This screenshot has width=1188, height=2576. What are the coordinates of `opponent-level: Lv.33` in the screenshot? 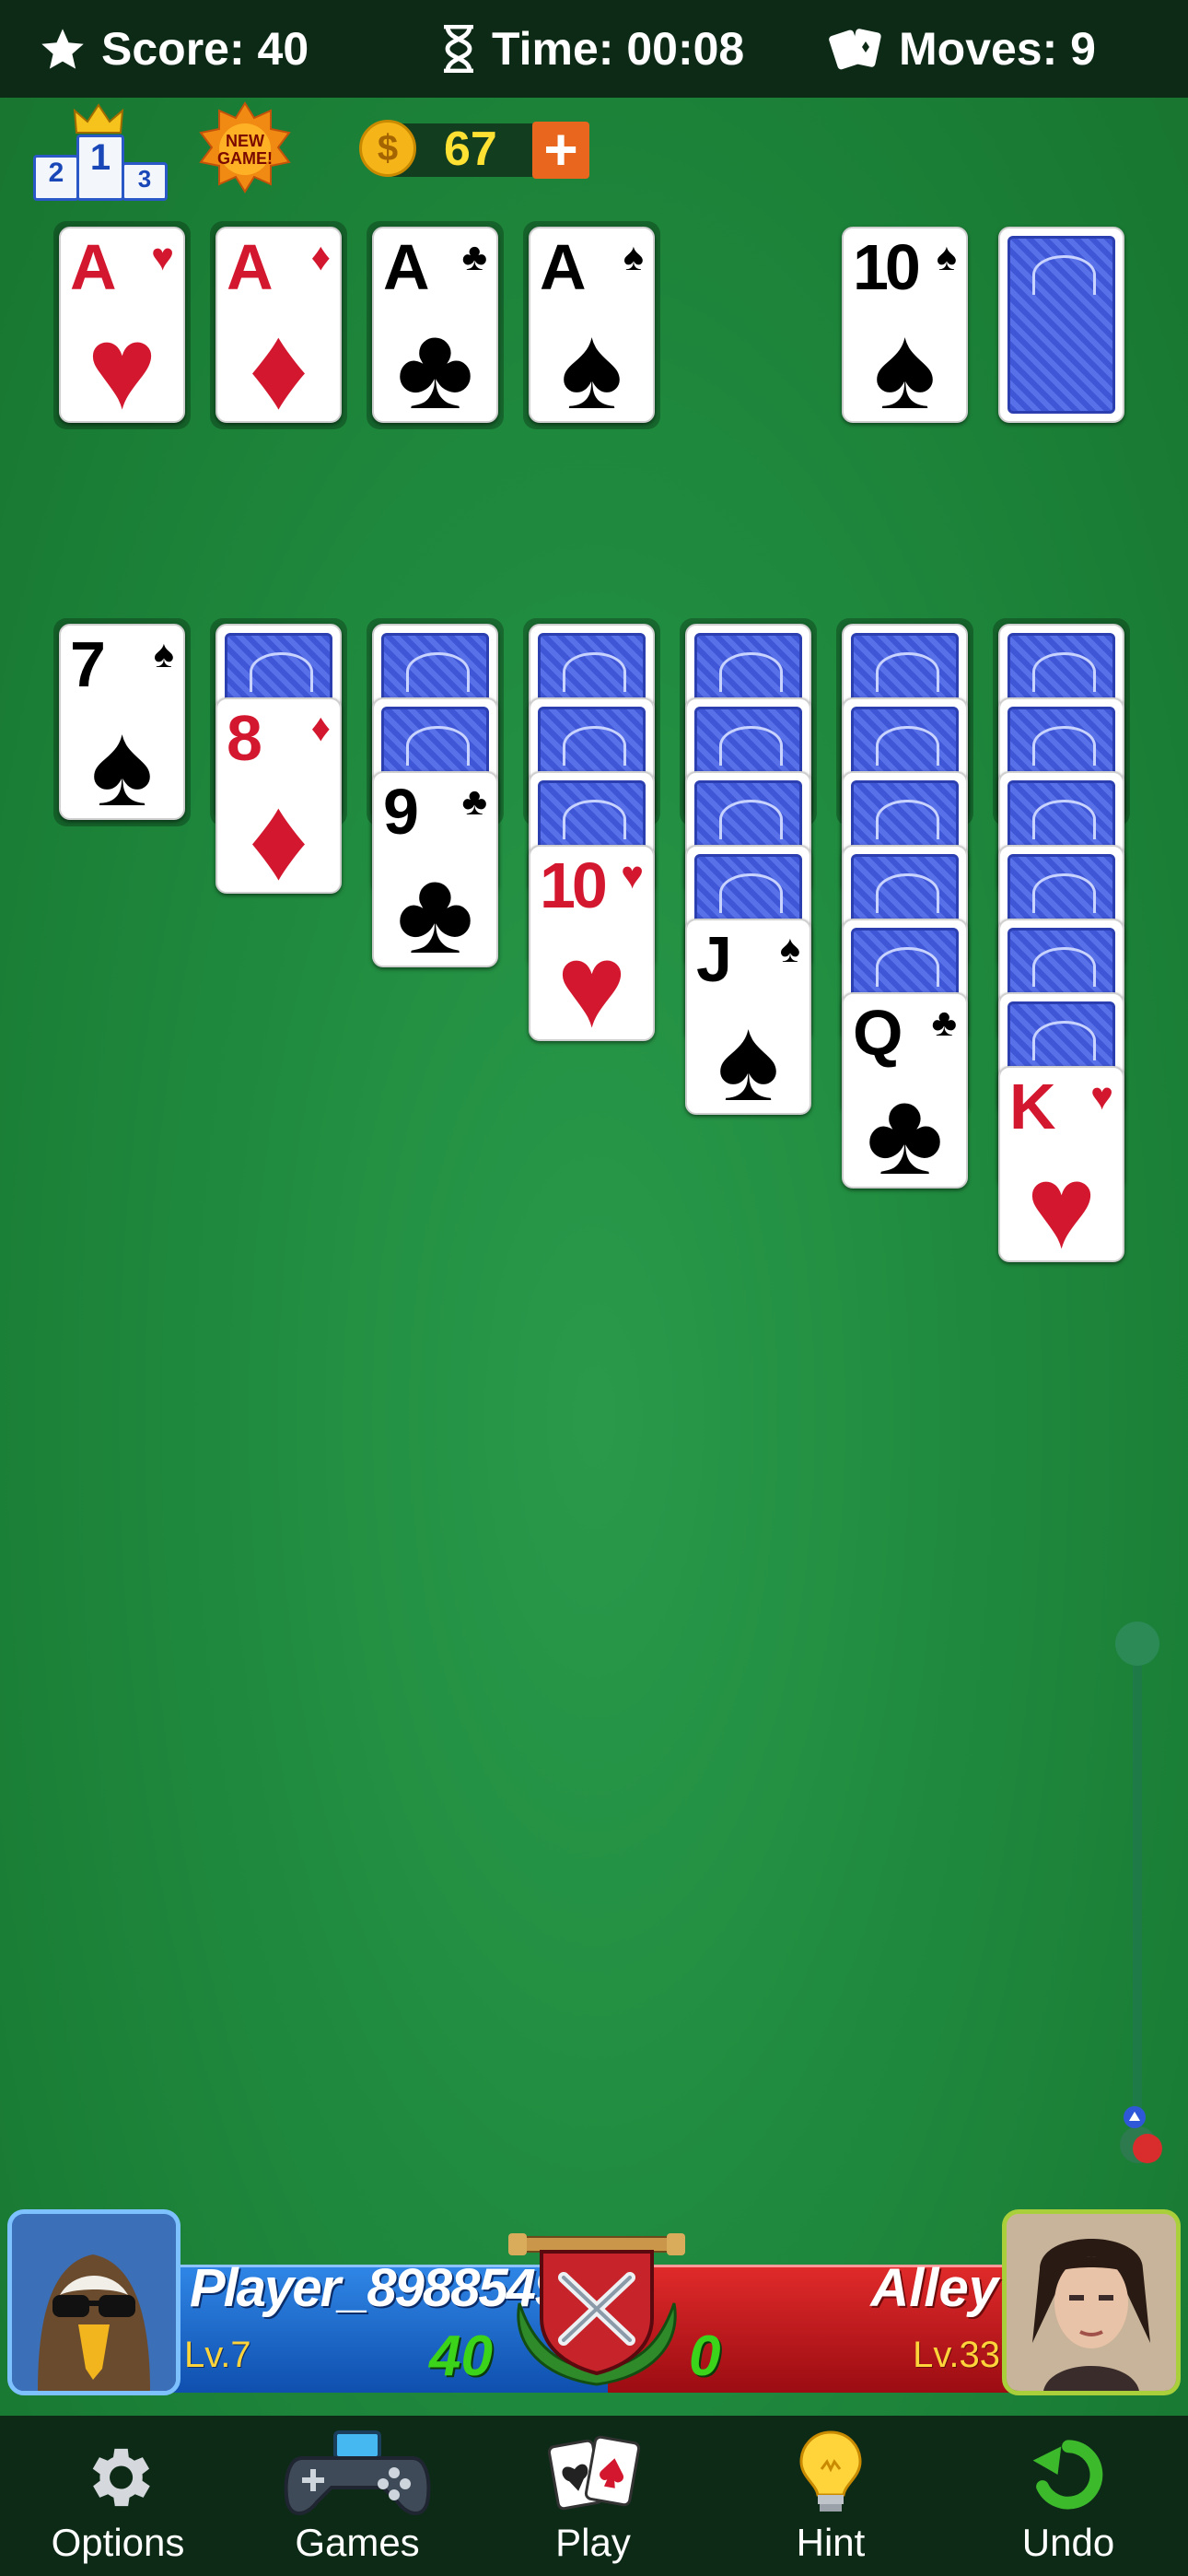 It's located at (956, 2355).